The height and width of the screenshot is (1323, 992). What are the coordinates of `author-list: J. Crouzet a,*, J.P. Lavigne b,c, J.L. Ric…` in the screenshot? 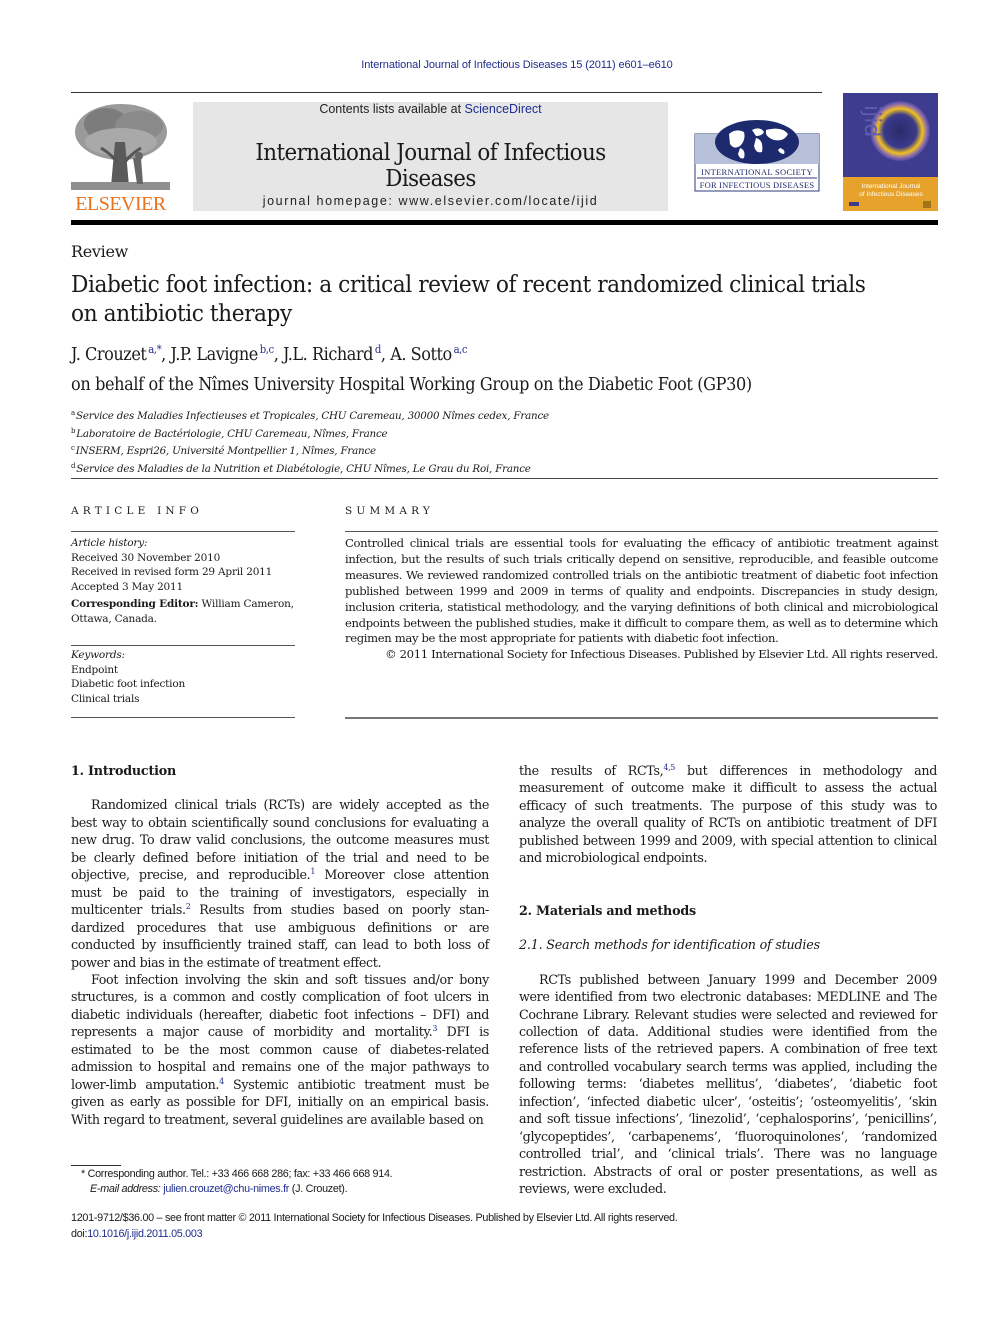 It's located at (269, 354).